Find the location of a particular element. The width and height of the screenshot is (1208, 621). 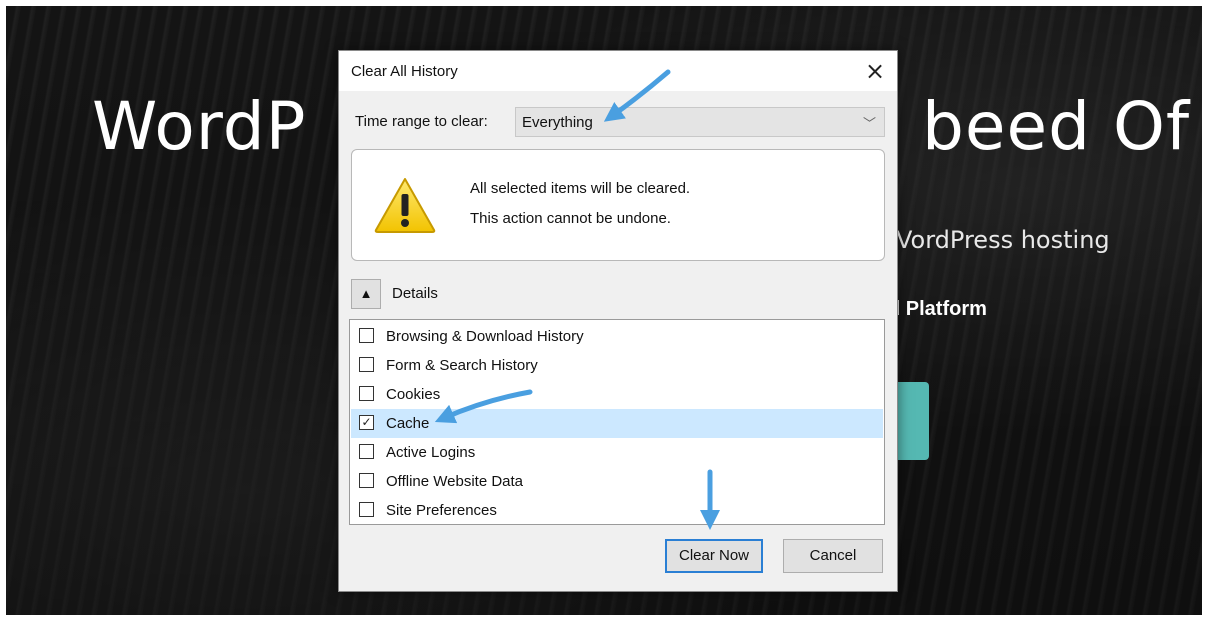

dialog-title: Clear All History is located at coordinates (404, 71).